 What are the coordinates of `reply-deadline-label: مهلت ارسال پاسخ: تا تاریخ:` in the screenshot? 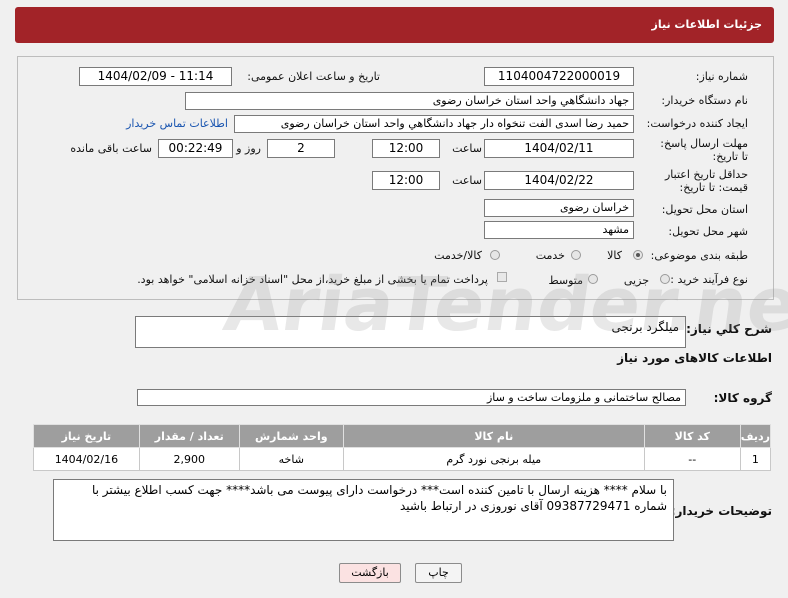 It's located at (704, 150).